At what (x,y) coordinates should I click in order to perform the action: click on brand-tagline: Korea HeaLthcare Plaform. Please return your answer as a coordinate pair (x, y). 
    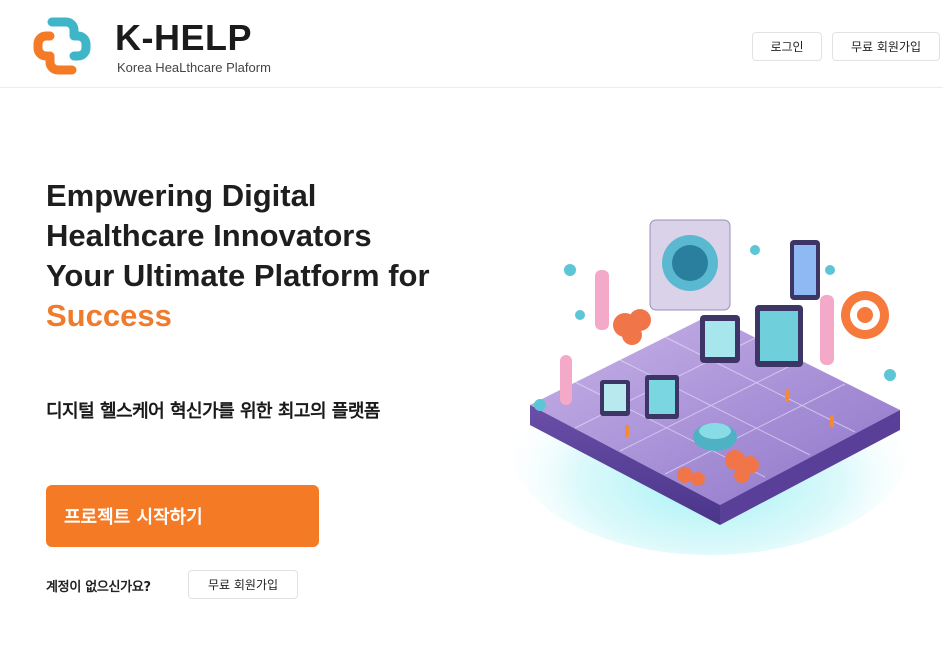
    Looking at the image, I should click on (194, 67).